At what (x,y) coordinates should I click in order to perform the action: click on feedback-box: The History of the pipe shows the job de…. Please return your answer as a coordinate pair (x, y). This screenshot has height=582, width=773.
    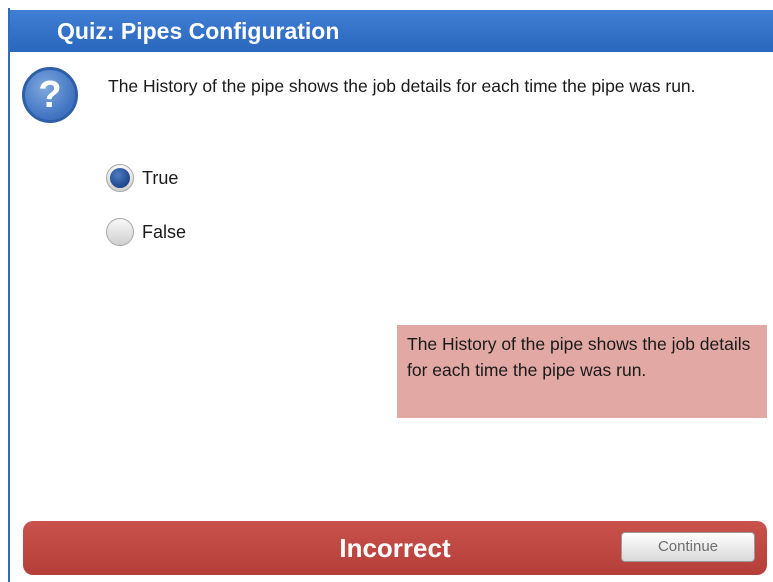
    Looking at the image, I should click on (582, 371).